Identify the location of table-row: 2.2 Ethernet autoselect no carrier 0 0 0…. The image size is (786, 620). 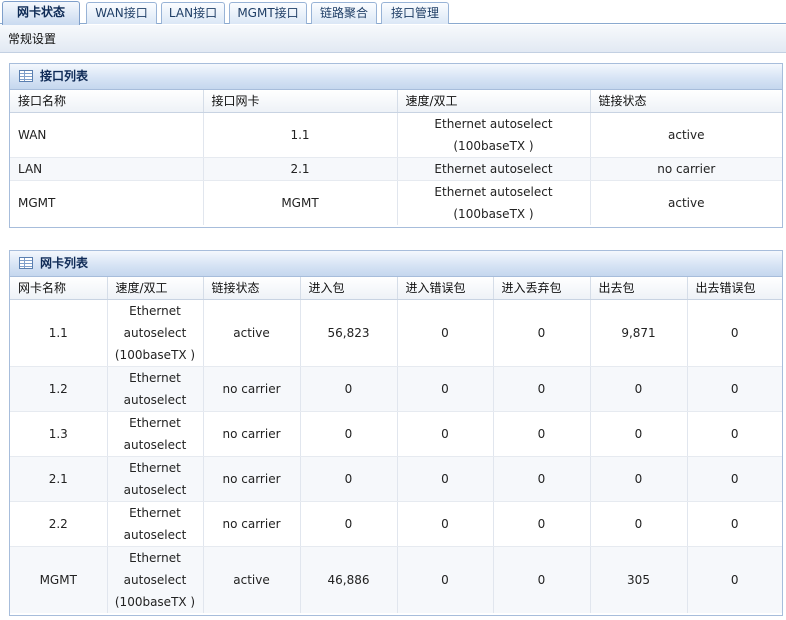
(396, 524).